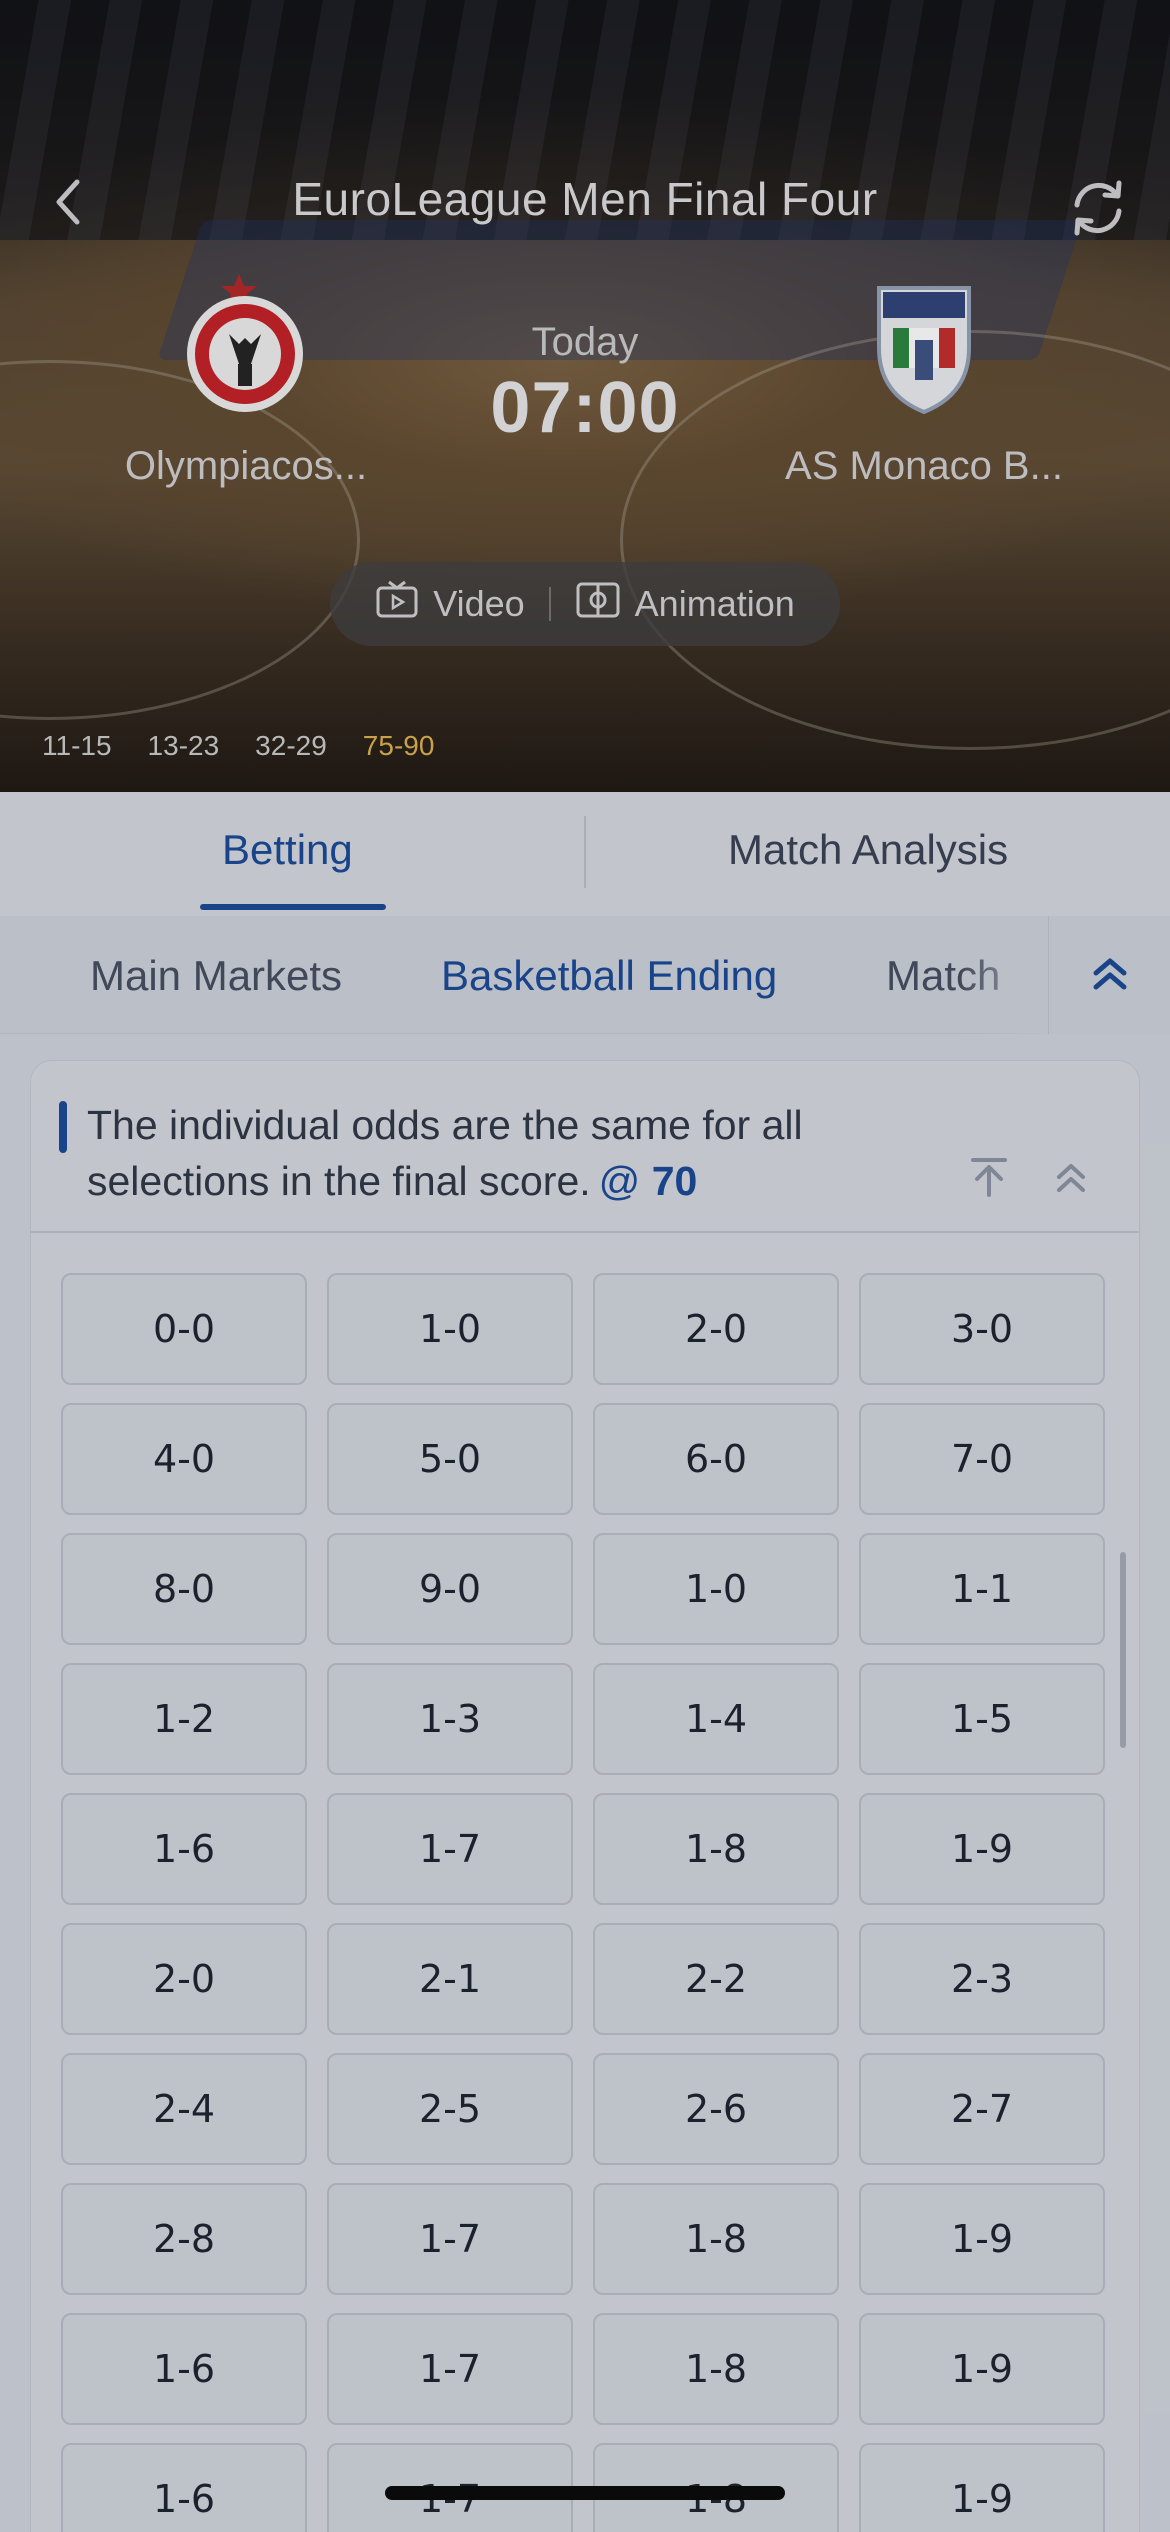  I want to click on score-option: 2-7, so click(982, 2109).